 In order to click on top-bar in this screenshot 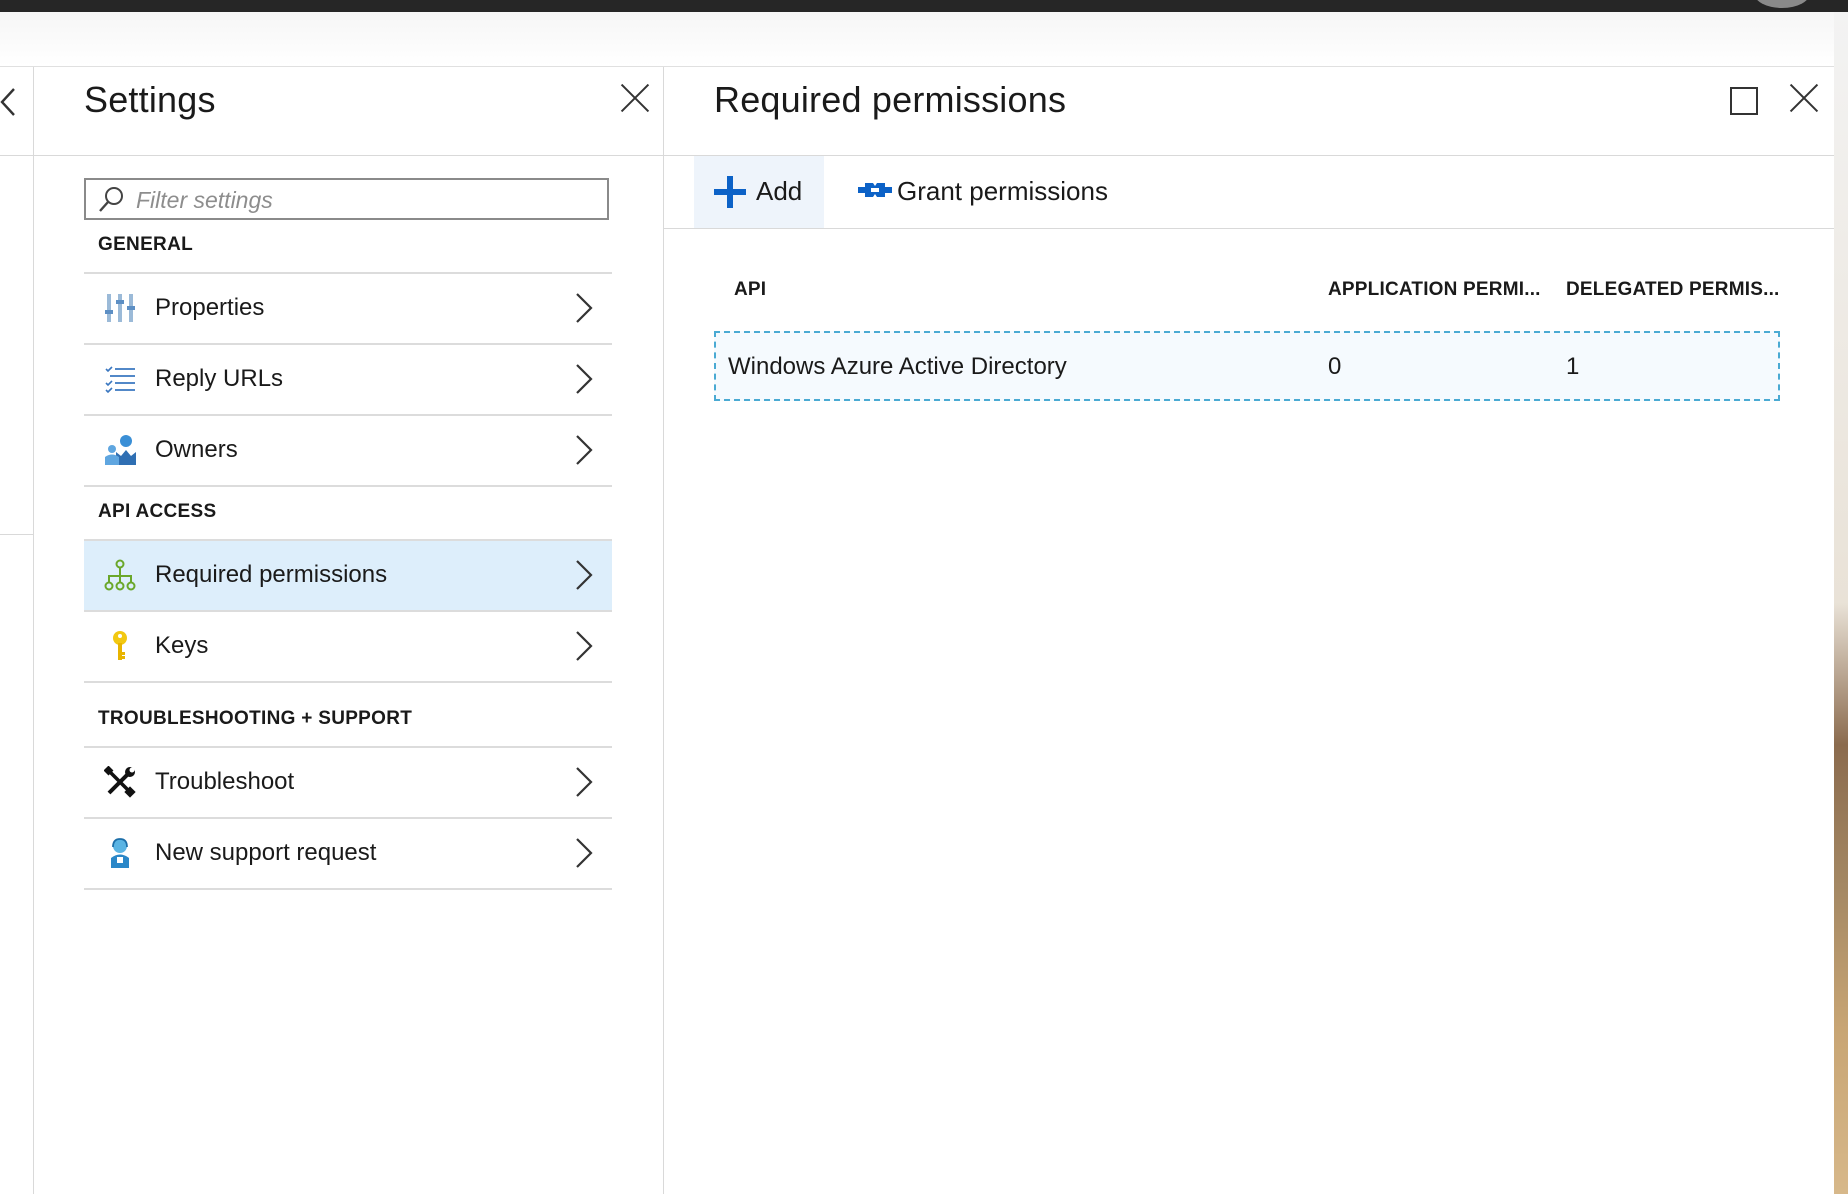, I will do `click(924, 6)`.